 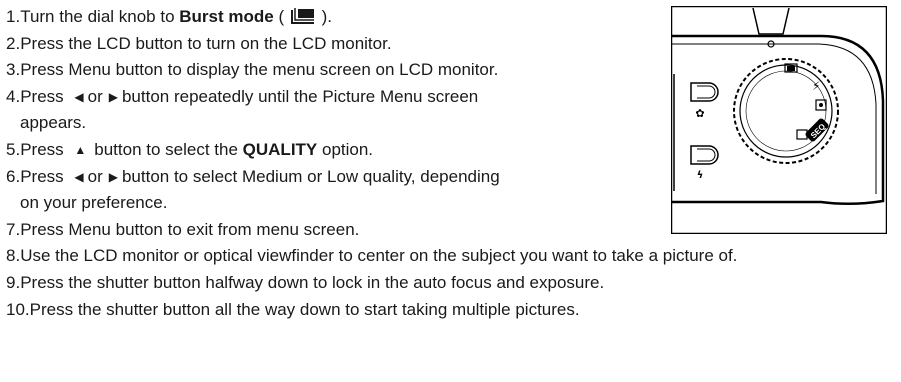 I want to click on step-number: 1., so click(x=13, y=16).